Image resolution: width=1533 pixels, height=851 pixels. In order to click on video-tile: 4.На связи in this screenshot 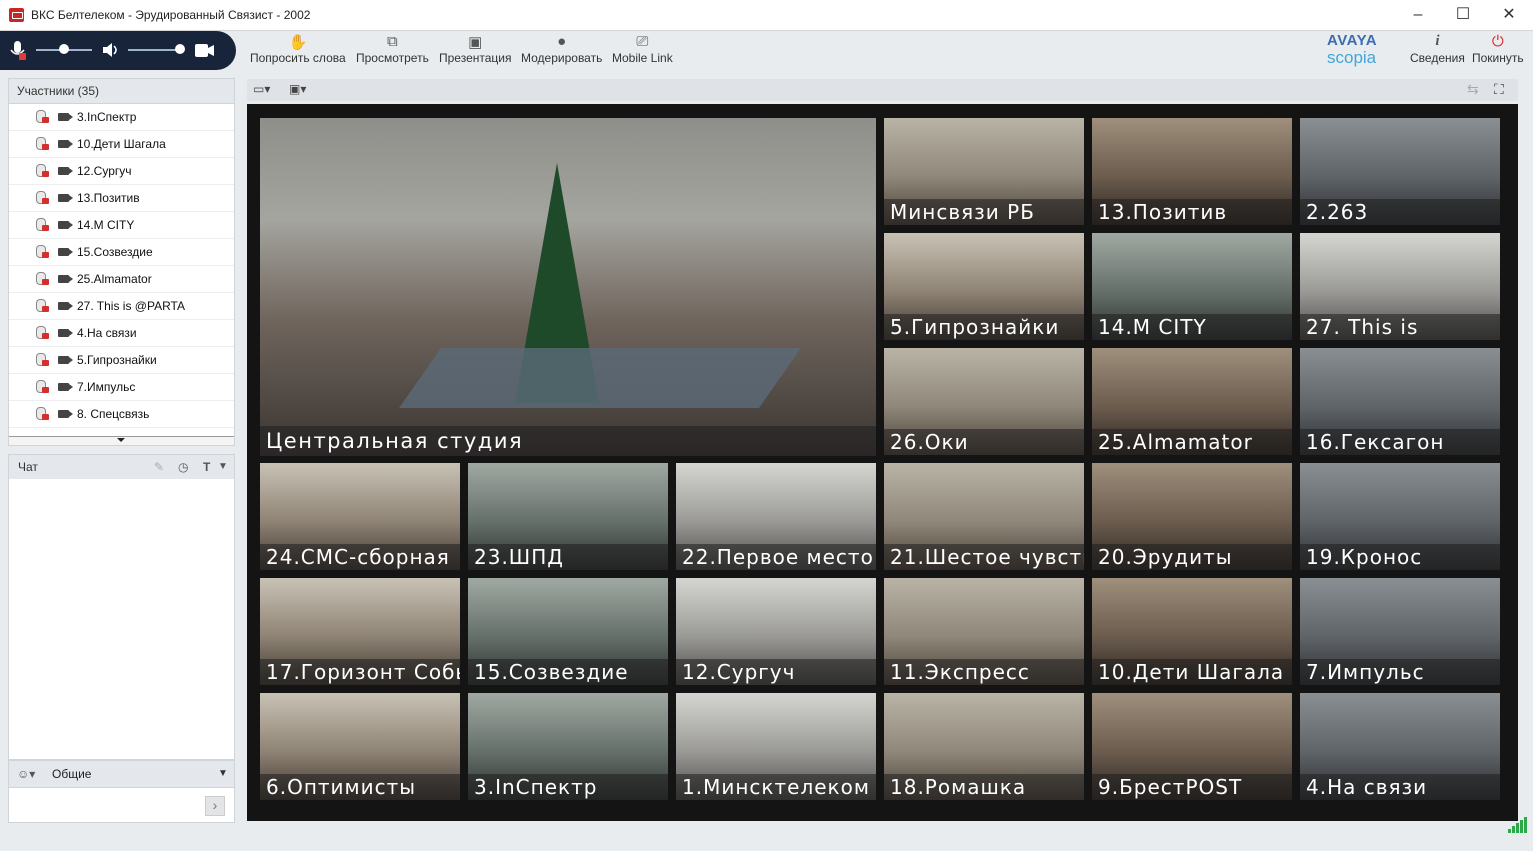, I will do `click(1400, 746)`.